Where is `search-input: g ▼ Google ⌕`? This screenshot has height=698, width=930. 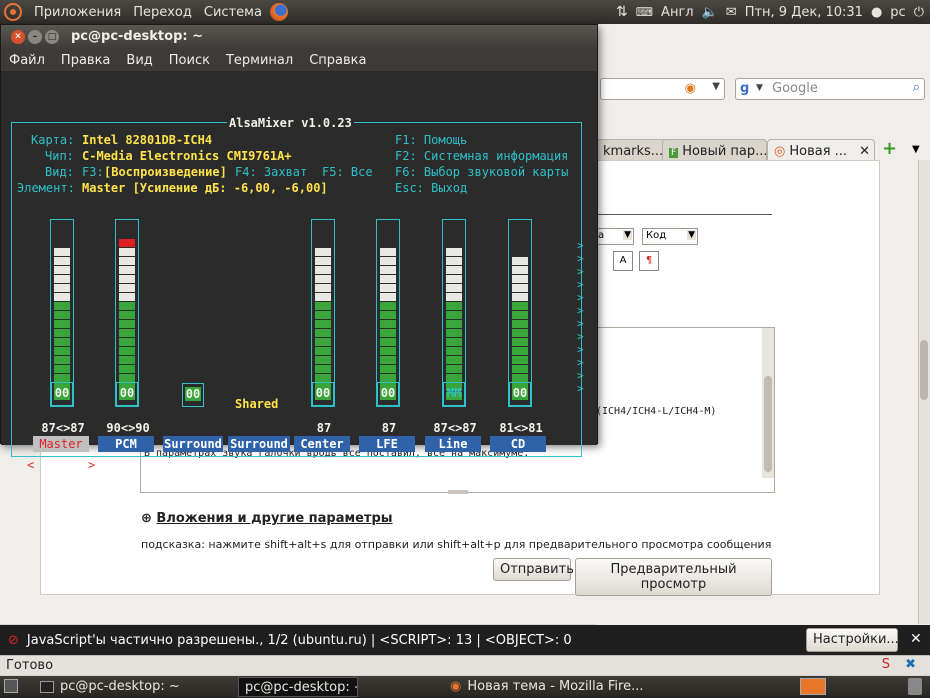
search-input: g ▼ Google ⌕ is located at coordinates (830, 89).